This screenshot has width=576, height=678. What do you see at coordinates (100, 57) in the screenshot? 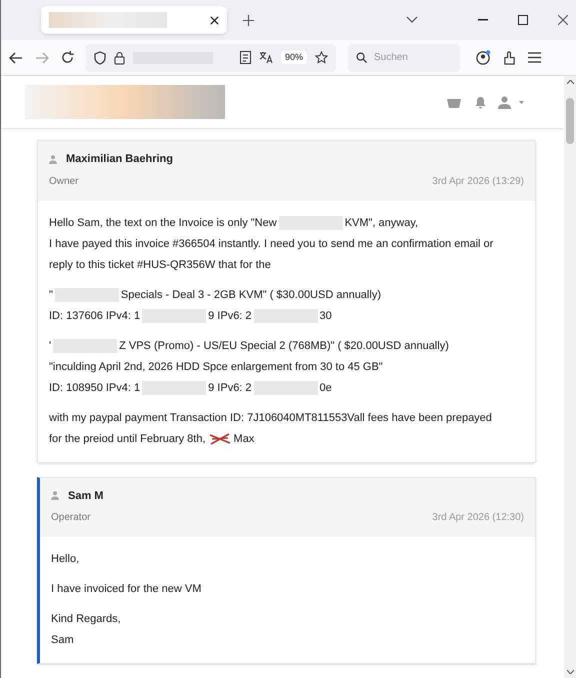
I see `shield-icon` at bounding box center [100, 57].